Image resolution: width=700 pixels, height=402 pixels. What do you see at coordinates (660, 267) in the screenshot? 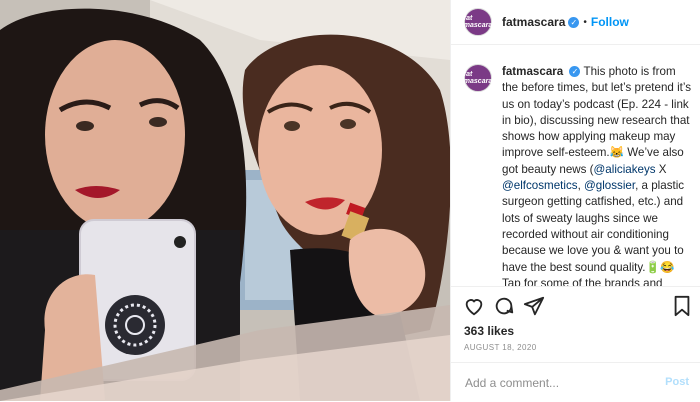
I see `caption-segment: 🔋😂` at bounding box center [660, 267].